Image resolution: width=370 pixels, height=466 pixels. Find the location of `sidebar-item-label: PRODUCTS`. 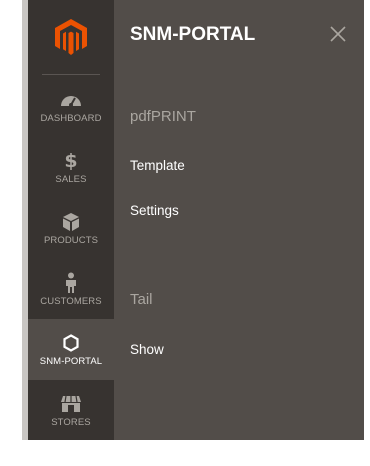

sidebar-item-label: PRODUCTS is located at coordinates (71, 240).